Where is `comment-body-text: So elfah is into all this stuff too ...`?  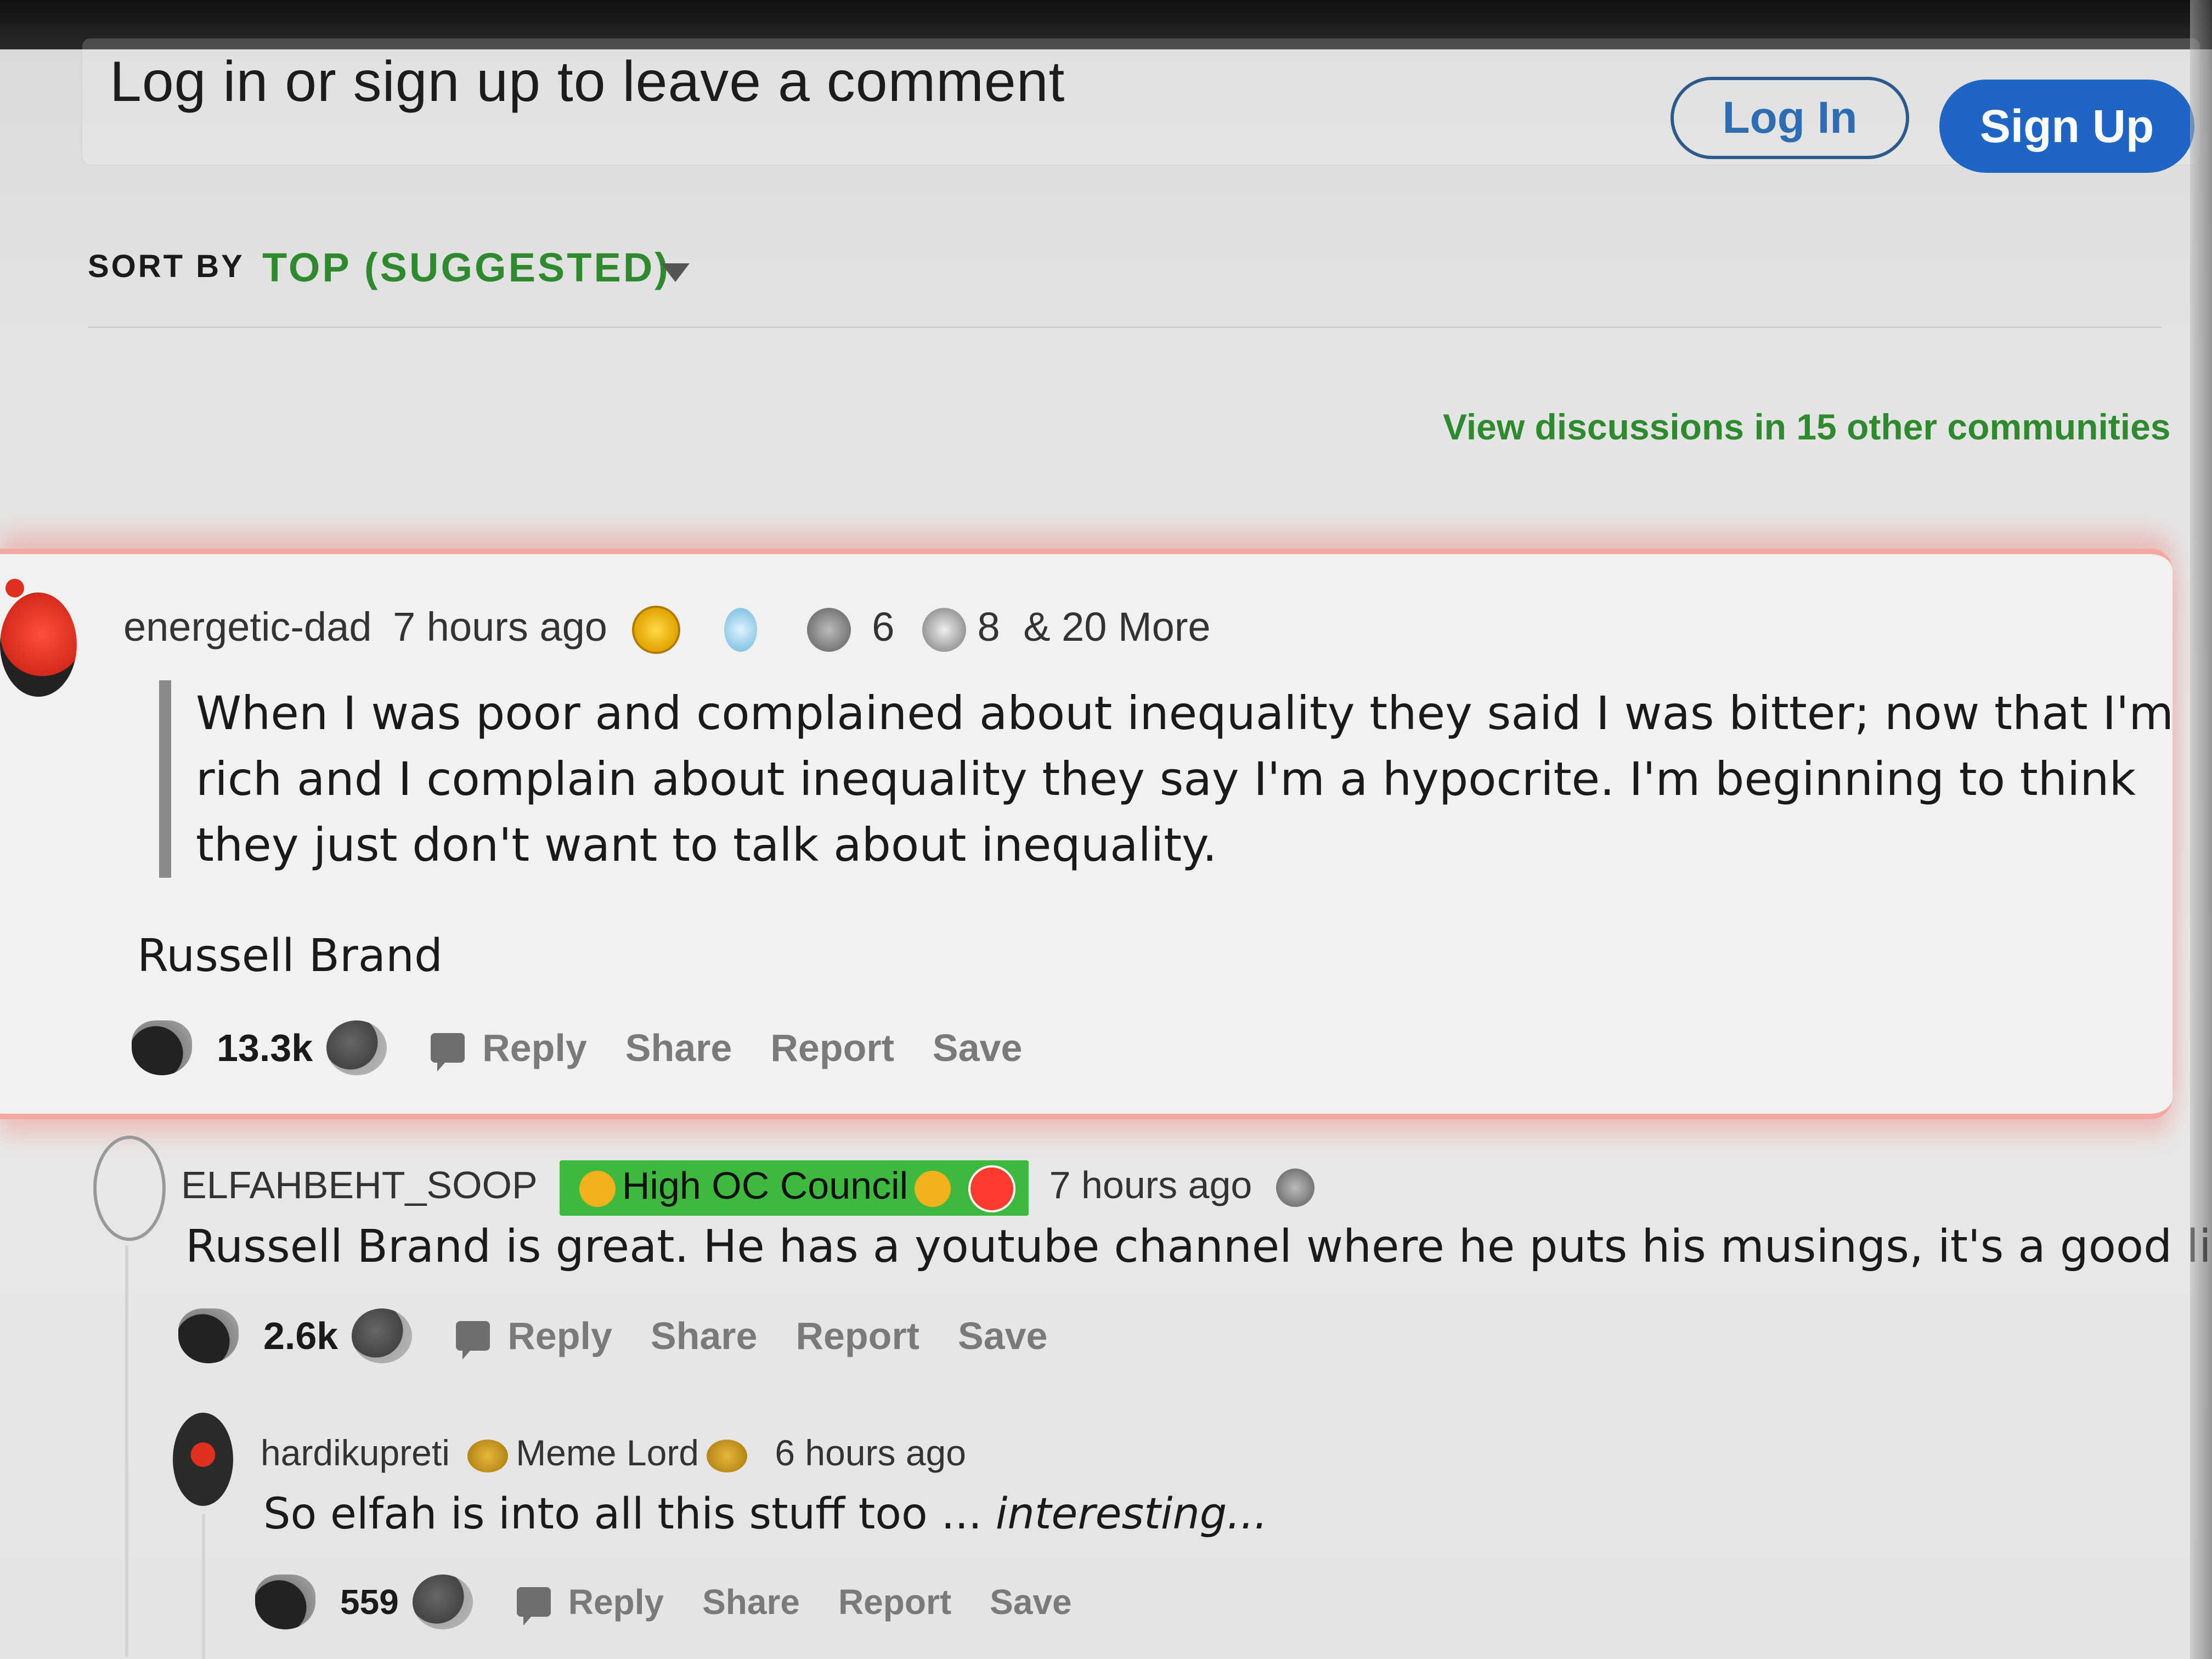 comment-body-text: So elfah is into all this stuff too ... is located at coordinates (629, 1514).